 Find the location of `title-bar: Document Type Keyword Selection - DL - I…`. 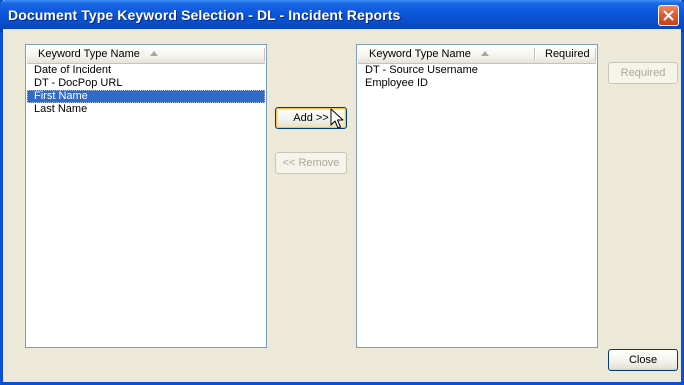

title-bar: Document Type Keyword Selection - DL - I… is located at coordinates (342, 16).